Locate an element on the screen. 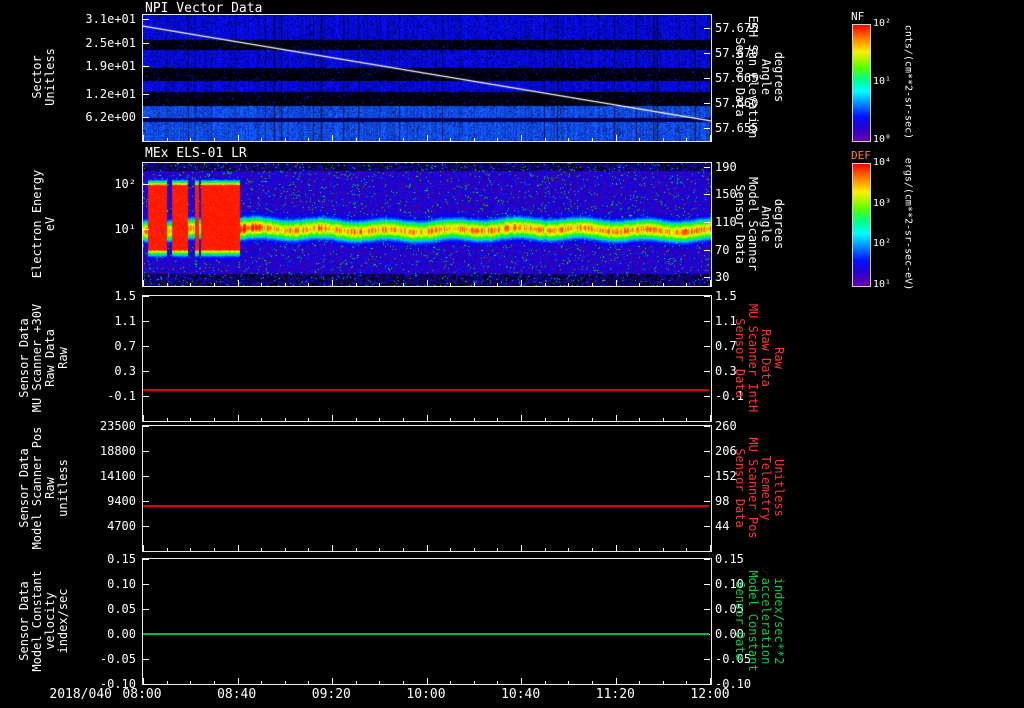 The height and width of the screenshot is (708, 1024). x-axis-time-label: 10:00 is located at coordinates (426, 694).